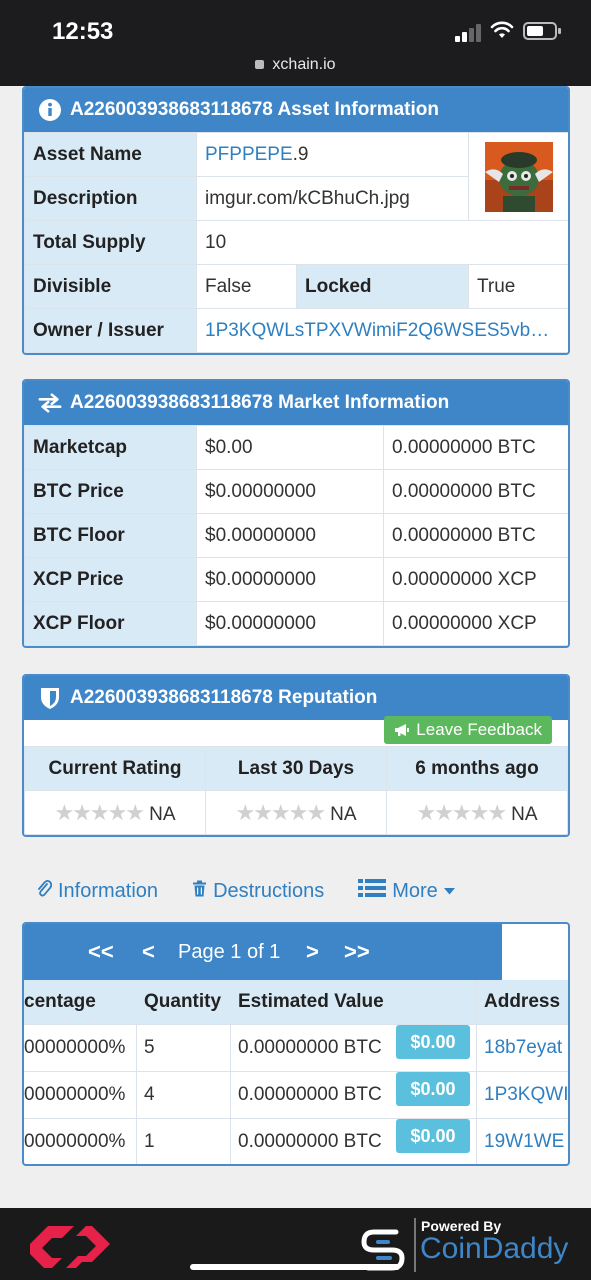 This screenshot has height=1280, width=591. Describe the element at coordinates (304, 64) in the screenshot. I see `url-text: xchain.io` at that location.